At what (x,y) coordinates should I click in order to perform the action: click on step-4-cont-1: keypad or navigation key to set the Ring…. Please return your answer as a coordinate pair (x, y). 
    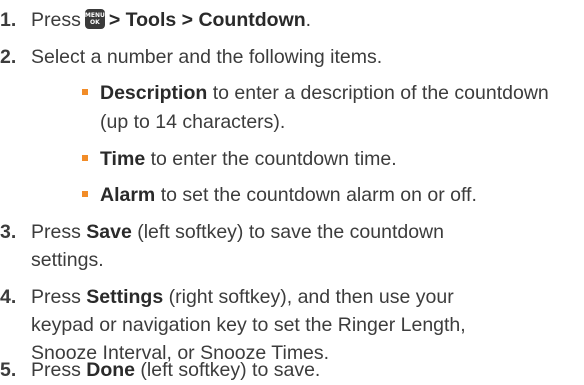
    Looking at the image, I should click on (248, 325).